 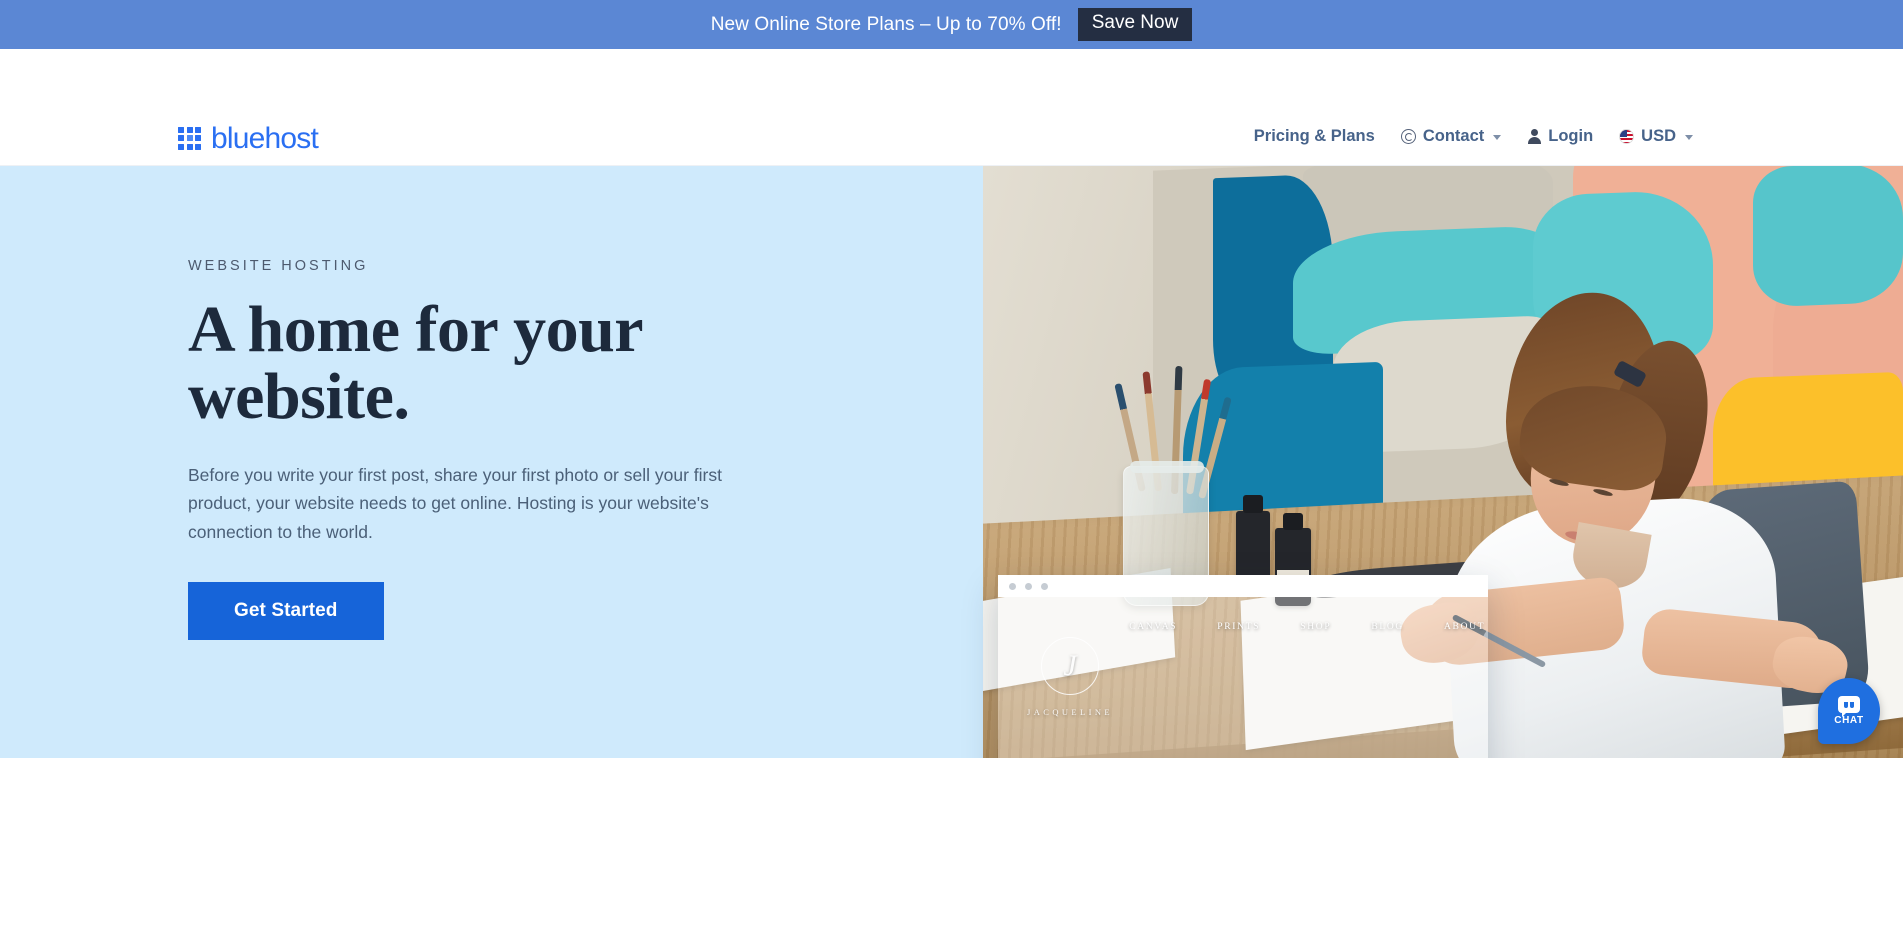 What do you see at coordinates (1135, 24) in the screenshot?
I see `save-now-button: Save Now` at bounding box center [1135, 24].